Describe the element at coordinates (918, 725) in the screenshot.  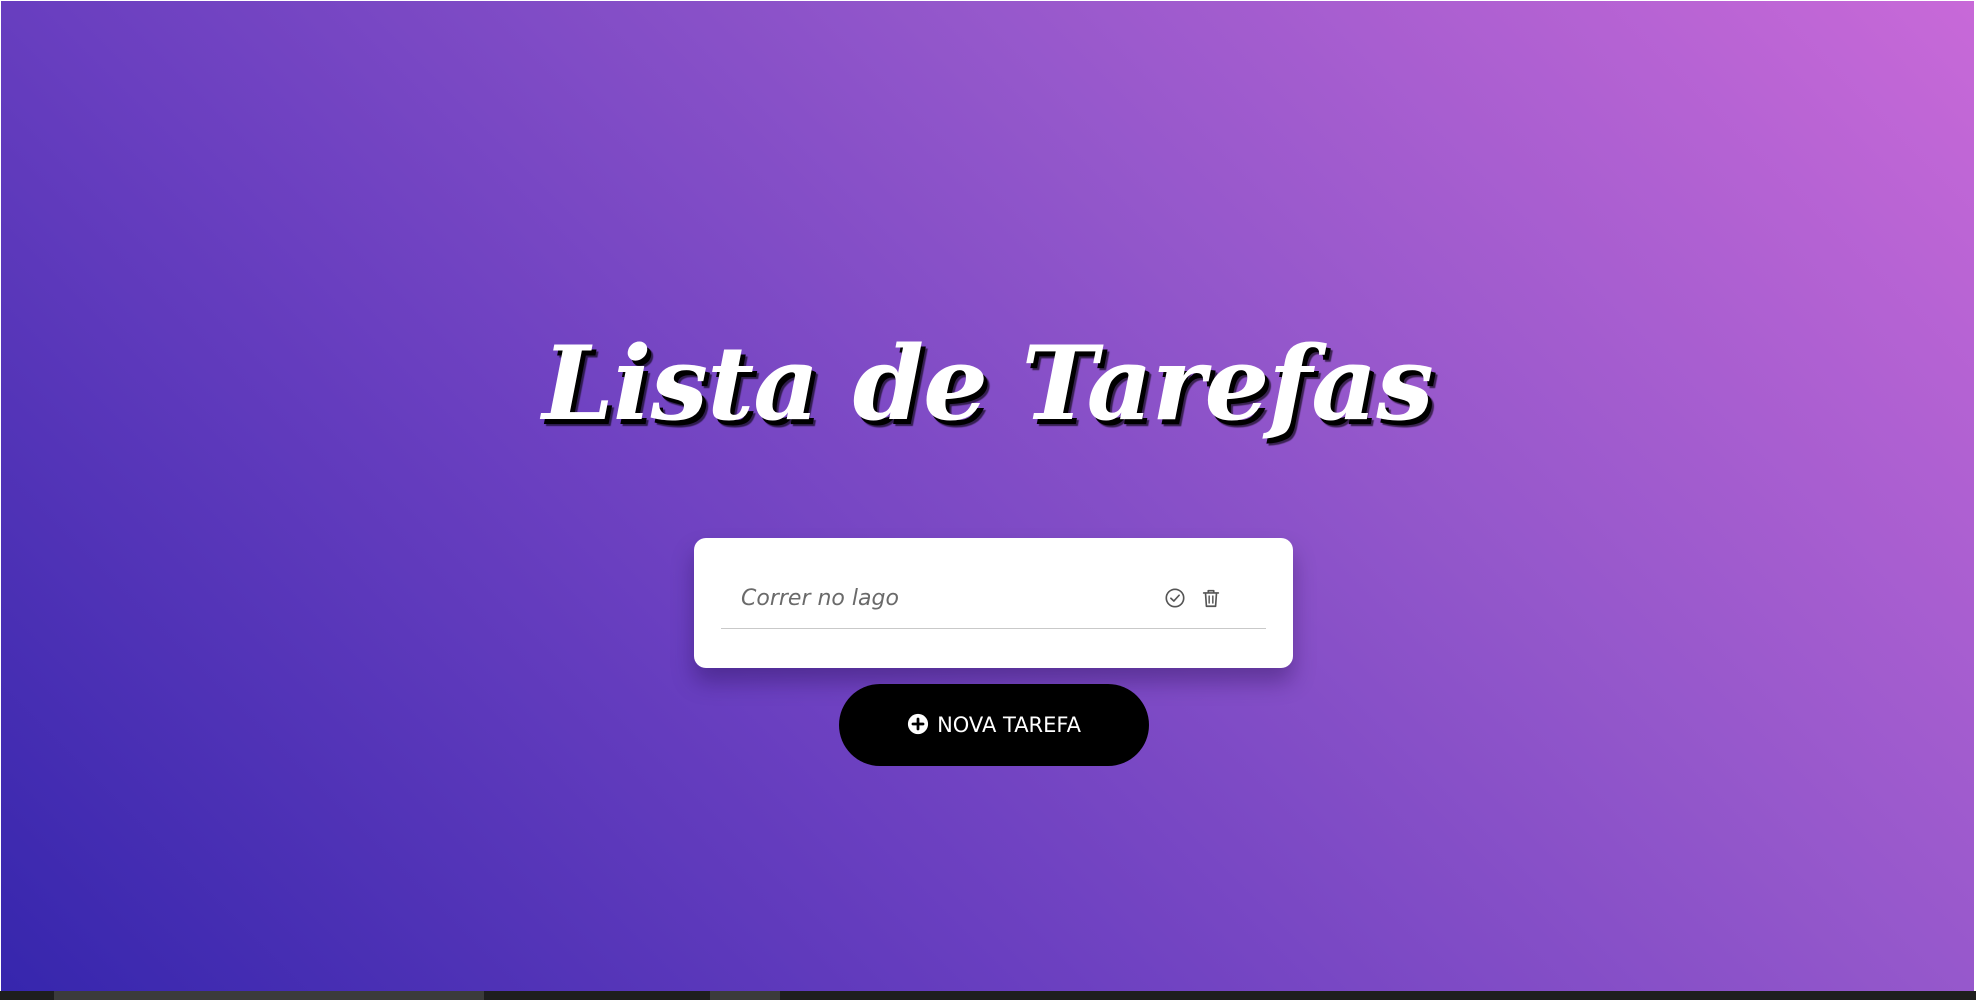
I see `plus-circle-icon` at that location.